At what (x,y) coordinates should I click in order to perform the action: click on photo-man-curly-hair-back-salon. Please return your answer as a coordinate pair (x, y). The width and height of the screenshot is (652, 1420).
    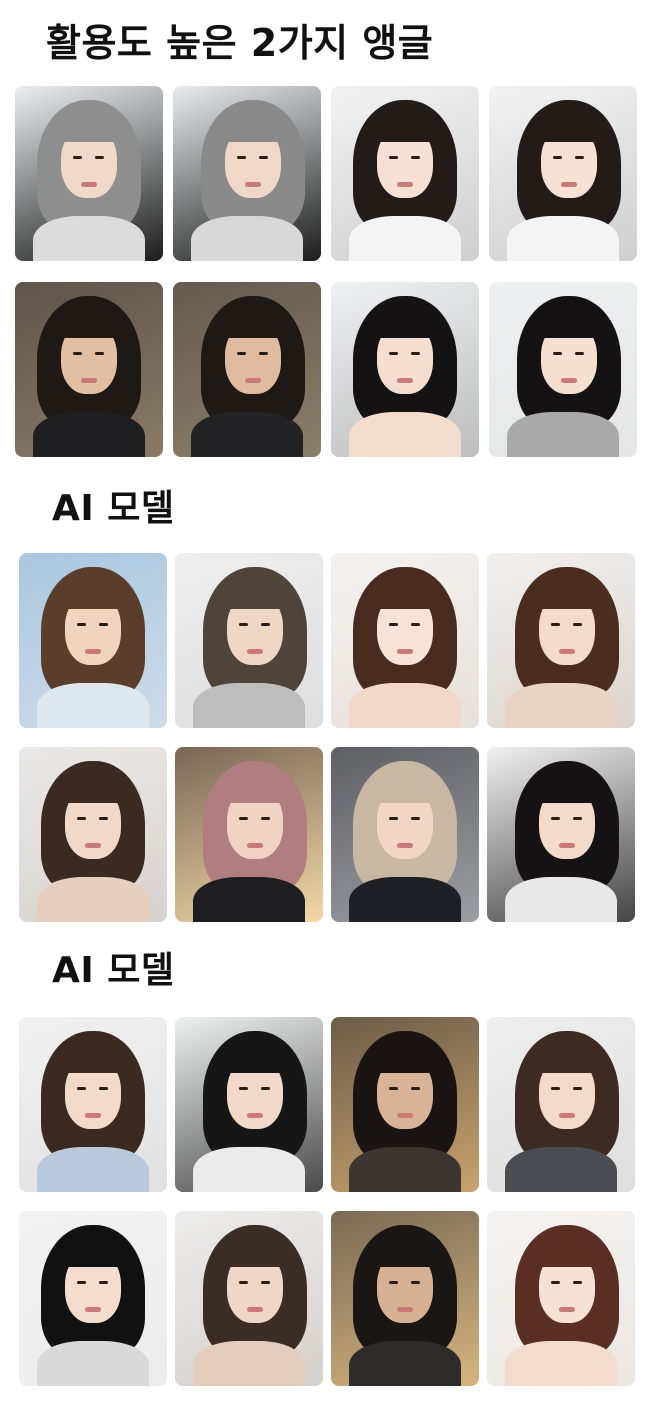
    Looking at the image, I should click on (405, 1104).